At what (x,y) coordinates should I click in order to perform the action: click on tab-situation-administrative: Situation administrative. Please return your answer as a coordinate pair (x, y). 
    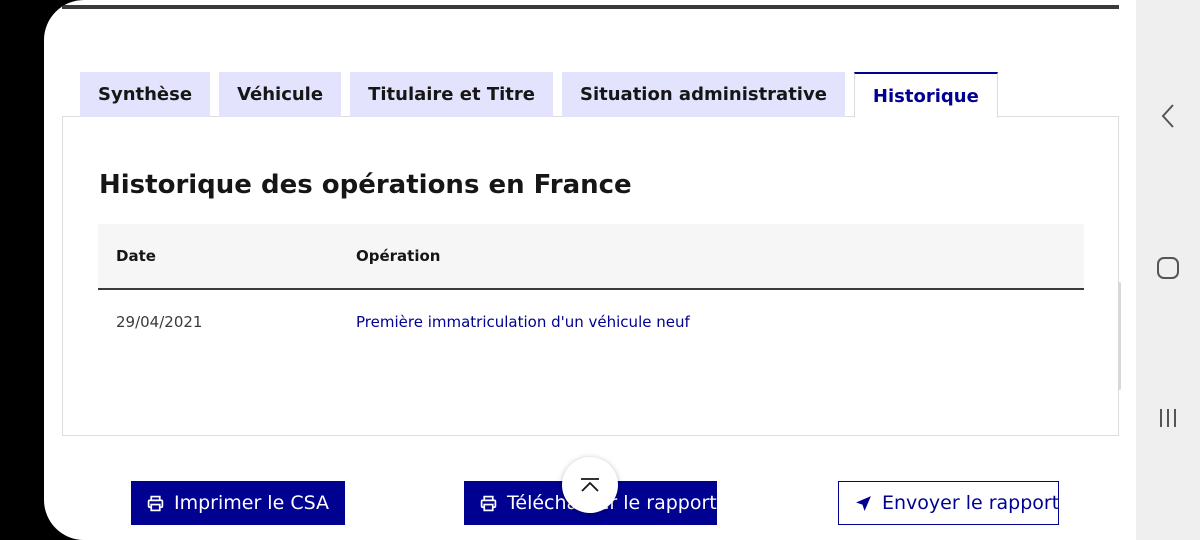
    Looking at the image, I should click on (703, 94).